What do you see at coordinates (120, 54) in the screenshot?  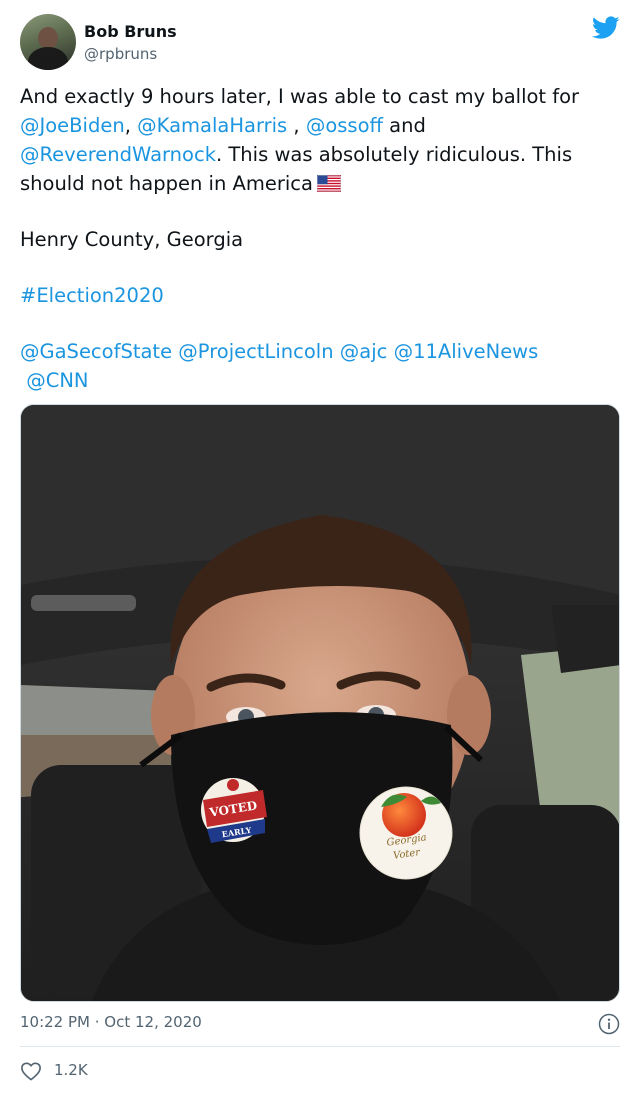 I see `author-handle: @rpbruns` at bounding box center [120, 54].